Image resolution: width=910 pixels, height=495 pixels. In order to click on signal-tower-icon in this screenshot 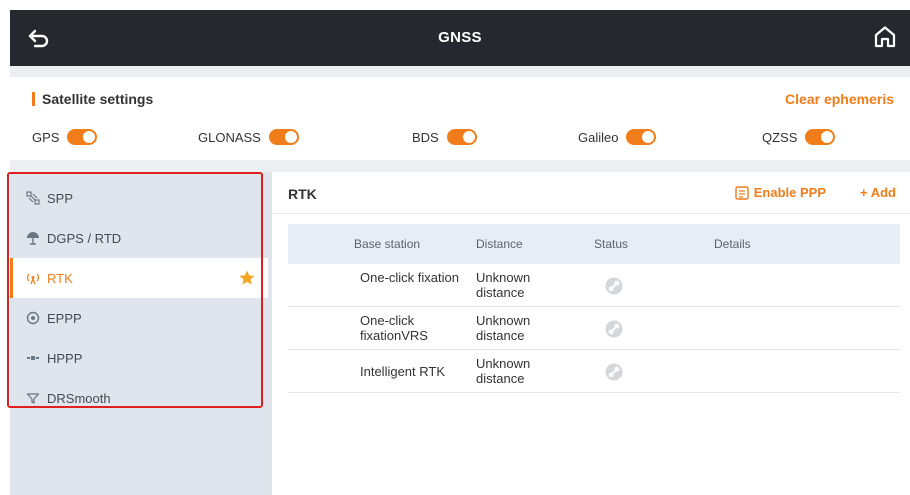, I will do `click(33, 279)`.